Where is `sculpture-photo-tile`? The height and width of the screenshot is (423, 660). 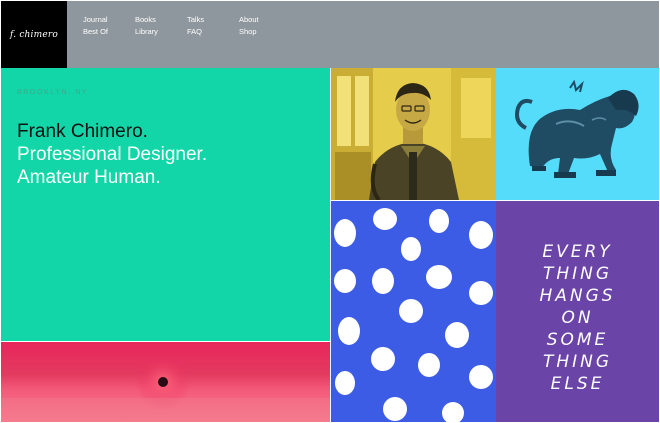 sculpture-photo-tile is located at coordinates (577, 134).